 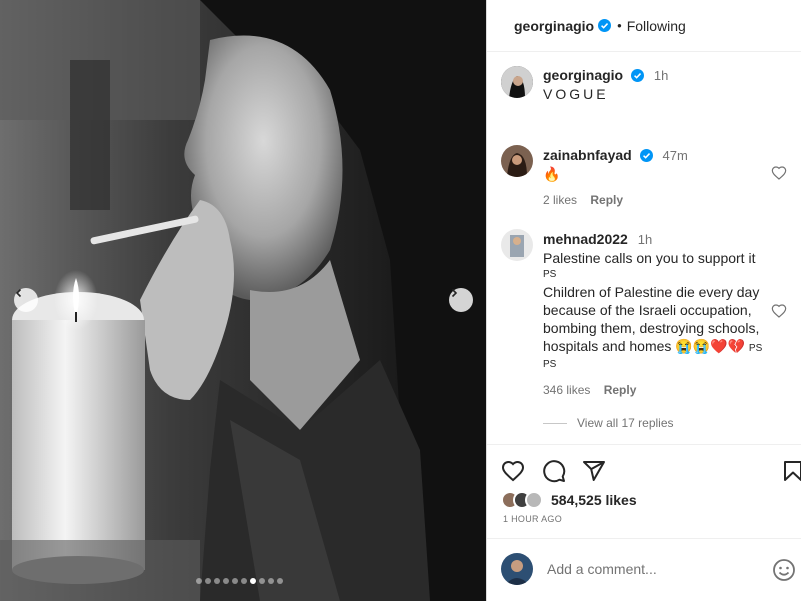 What do you see at coordinates (645, 239) in the screenshot?
I see `comment-time: 1h` at bounding box center [645, 239].